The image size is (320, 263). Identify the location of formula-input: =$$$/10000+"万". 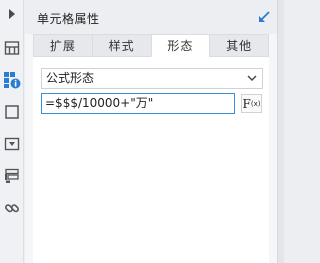
(138, 103).